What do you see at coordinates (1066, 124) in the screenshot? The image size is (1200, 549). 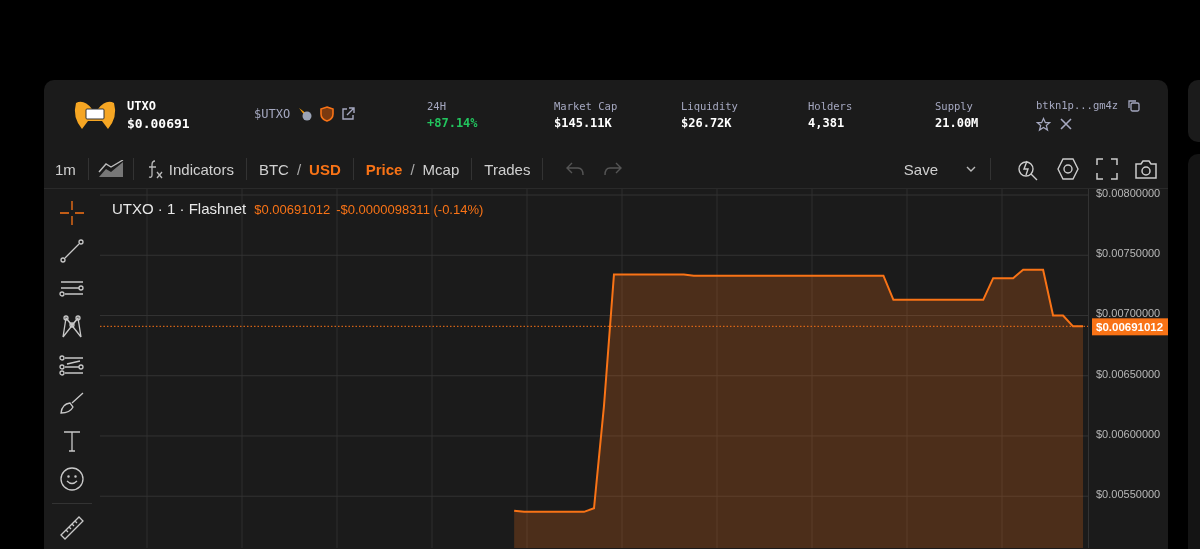 I see `x-logo-icon` at bounding box center [1066, 124].